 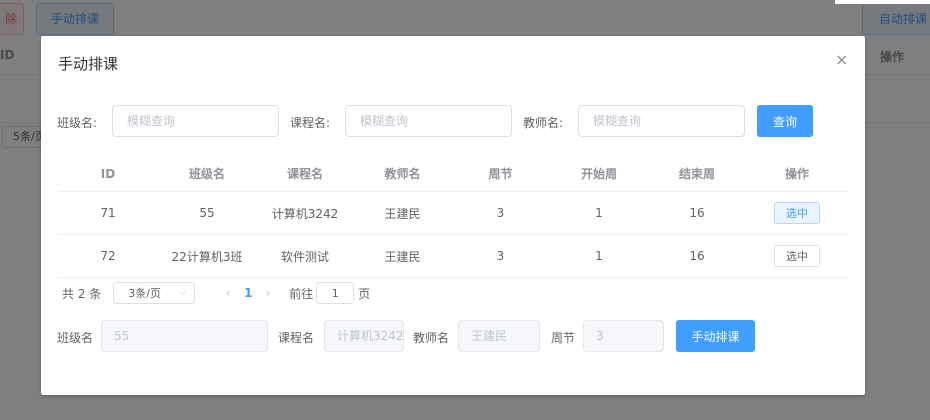 What do you see at coordinates (304, 174) in the screenshot?
I see `column-header-course: 课程名` at bounding box center [304, 174].